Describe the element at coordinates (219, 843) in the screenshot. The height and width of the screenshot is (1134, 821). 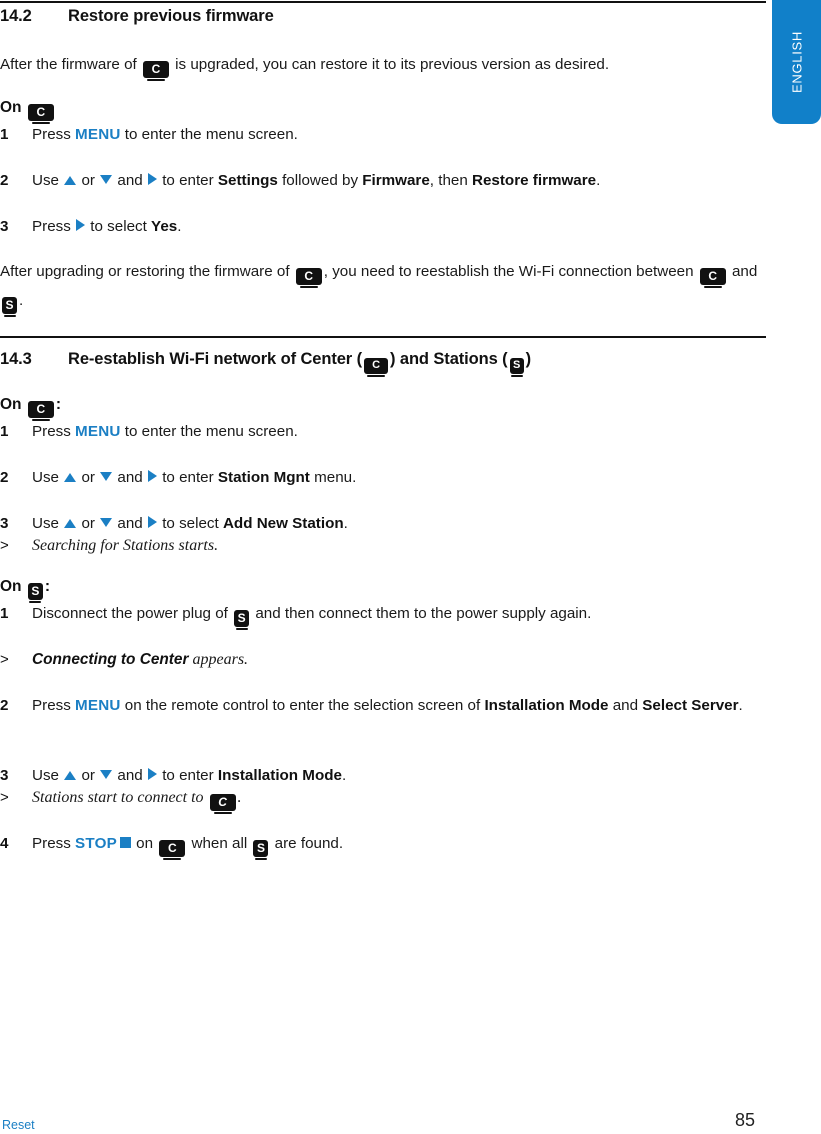
I see `step-text: when all` at that location.